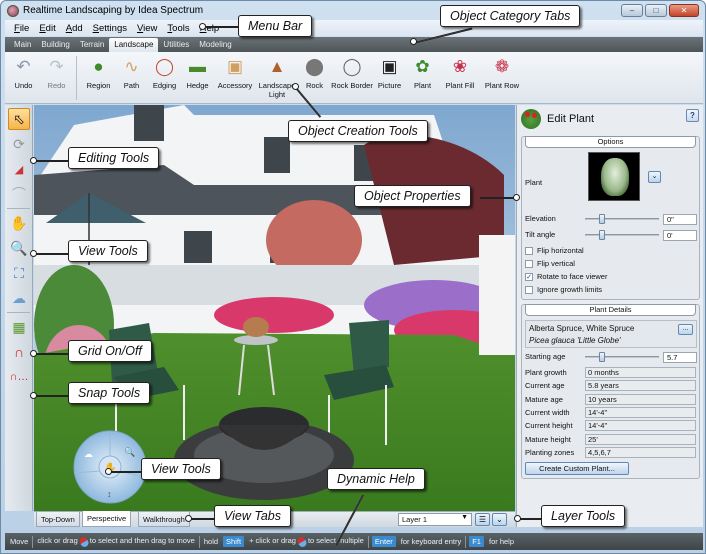  Describe the element at coordinates (178, 28) in the screenshot. I see `menu-tools: Tools` at that location.